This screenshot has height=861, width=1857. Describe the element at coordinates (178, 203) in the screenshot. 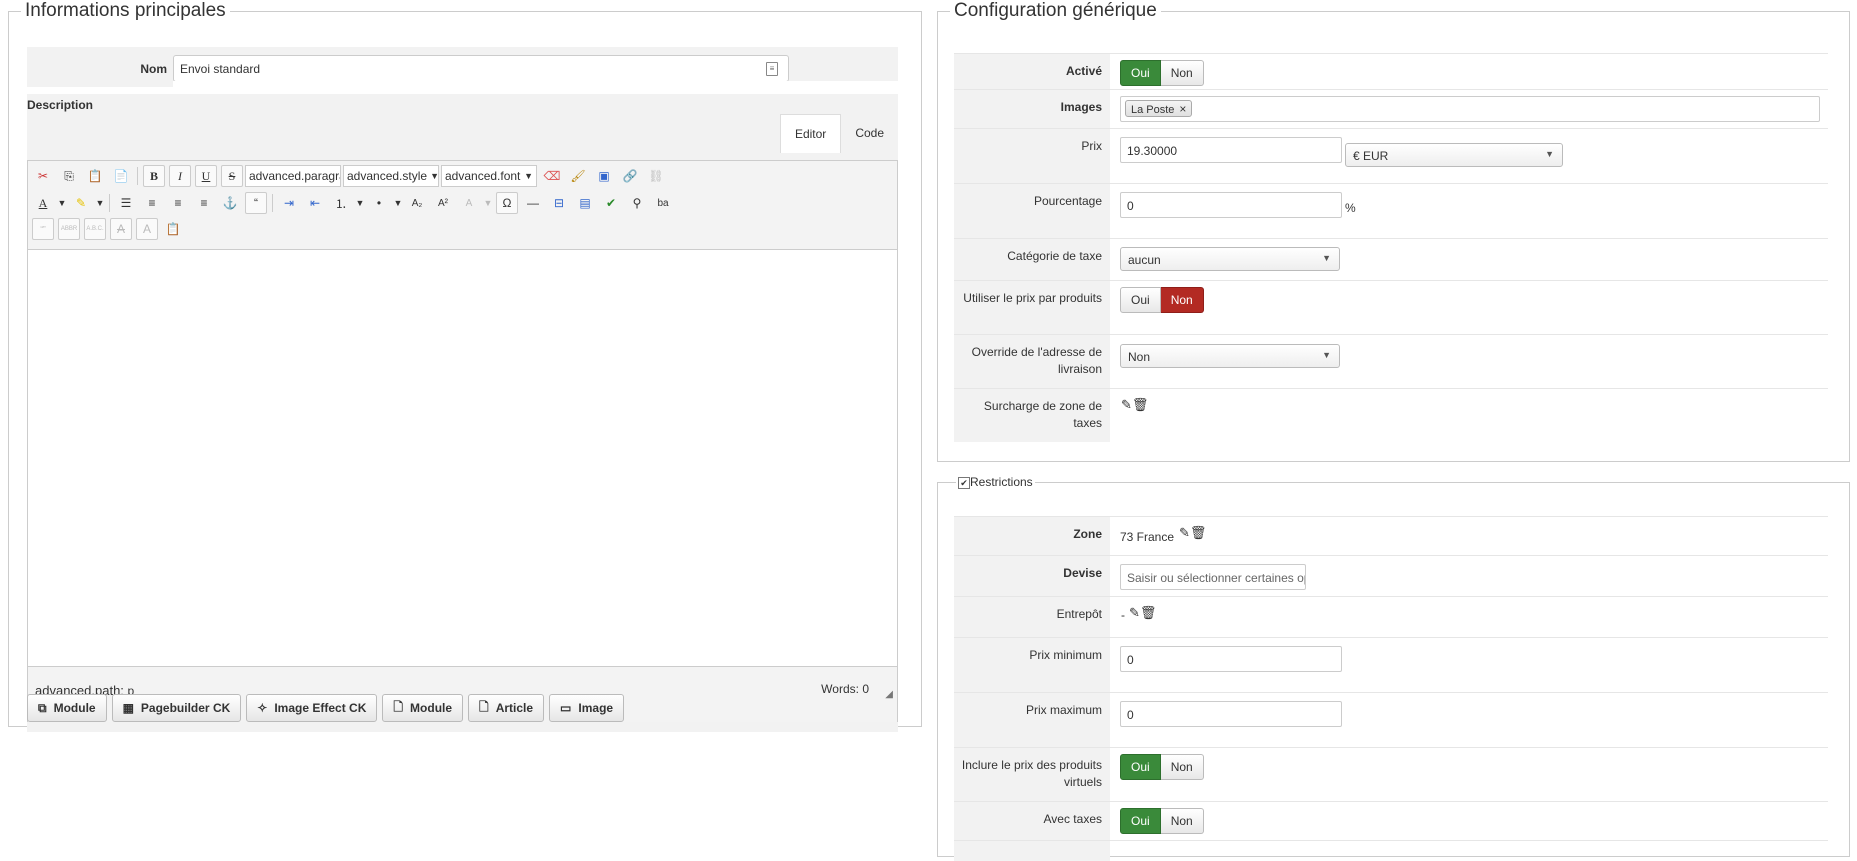

I see `align-left-icon: ≡` at that location.